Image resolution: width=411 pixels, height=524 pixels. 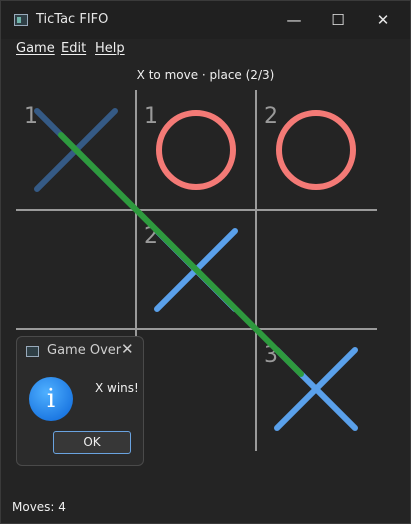 I want to click on ok-button: OK, so click(x=92, y=442).